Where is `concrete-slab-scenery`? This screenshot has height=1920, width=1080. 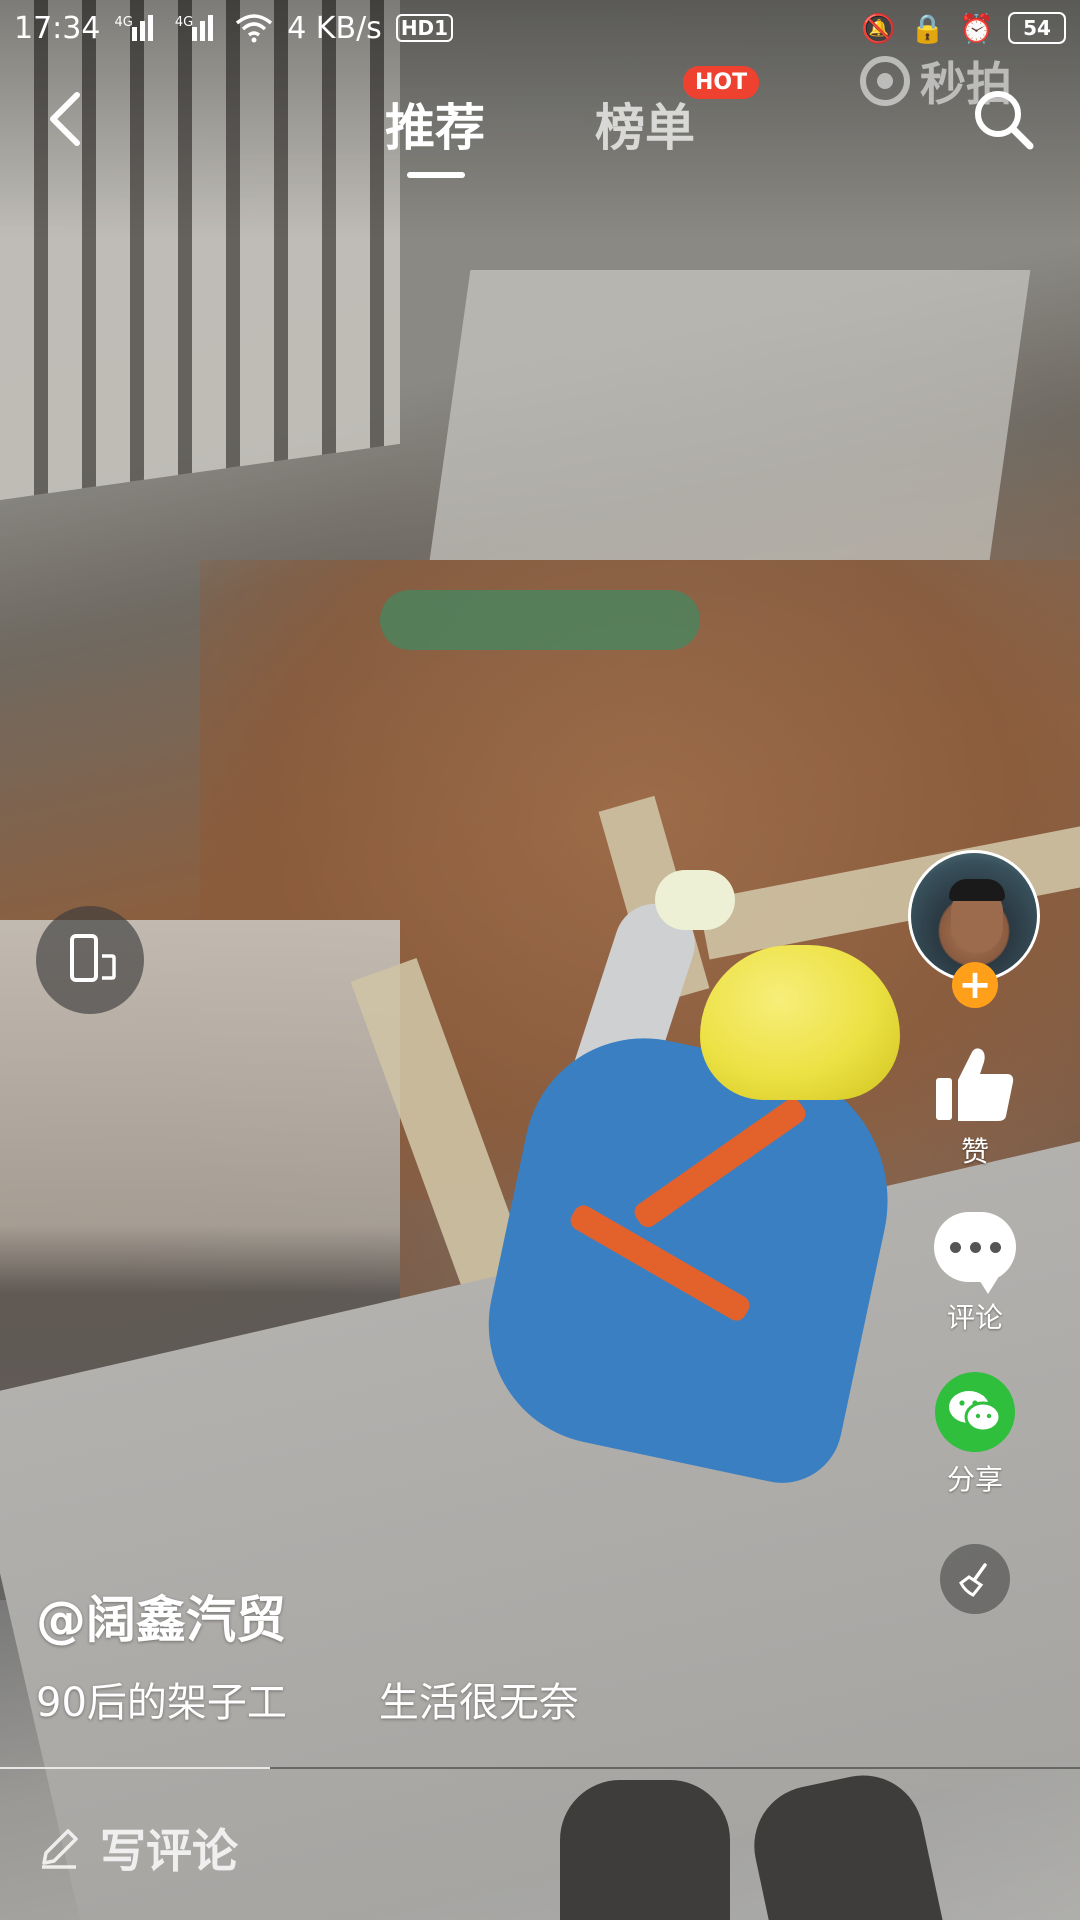 concrete-slab-scenery is located at coordinates (730, 415).